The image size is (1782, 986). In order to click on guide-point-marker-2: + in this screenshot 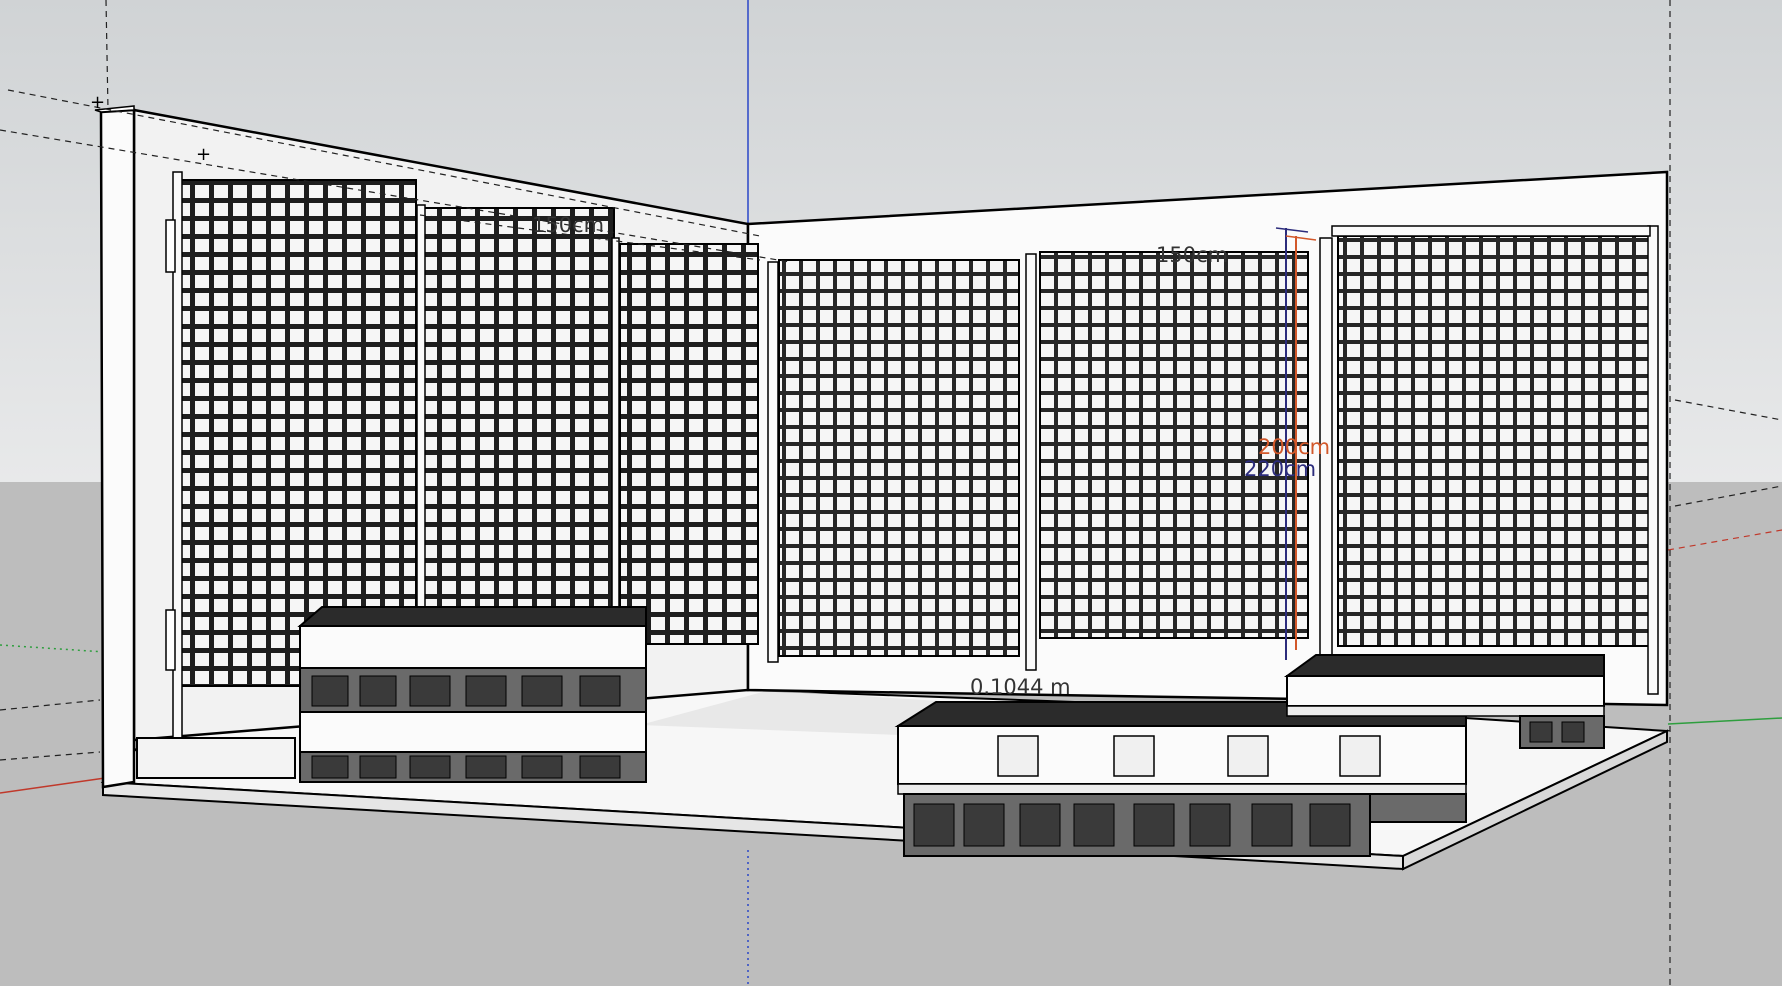, I will do `click(203, 154)`.